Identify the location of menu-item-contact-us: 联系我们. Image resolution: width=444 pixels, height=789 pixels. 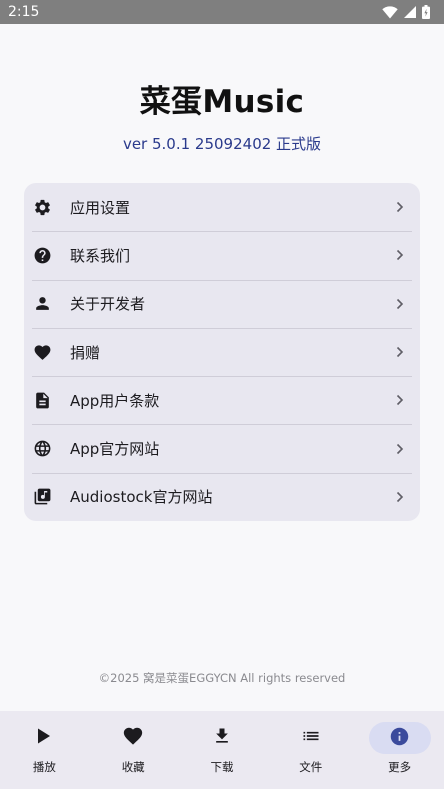
(222, 255).